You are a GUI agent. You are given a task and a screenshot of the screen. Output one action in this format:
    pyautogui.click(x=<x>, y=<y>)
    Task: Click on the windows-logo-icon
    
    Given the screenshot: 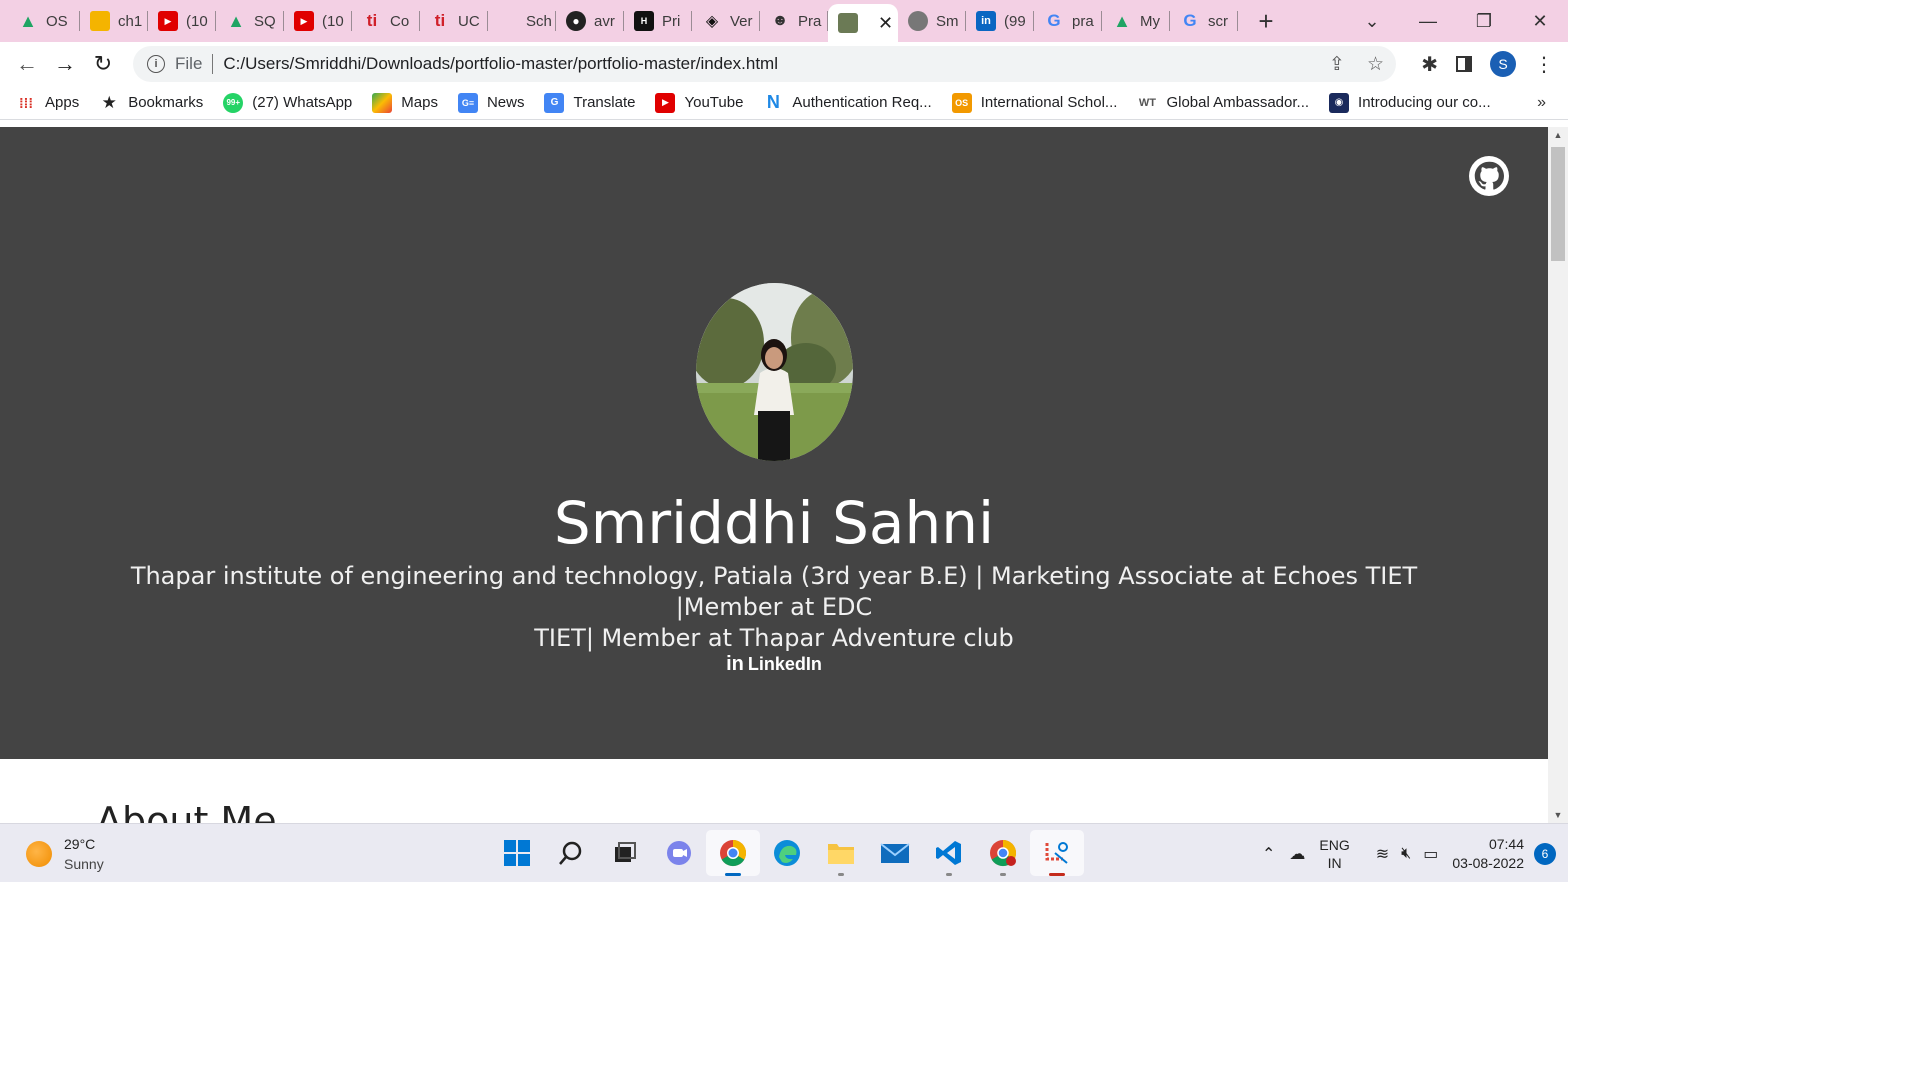 What is the action you would take?
    pyautogui.click(x=517, y=853)
    